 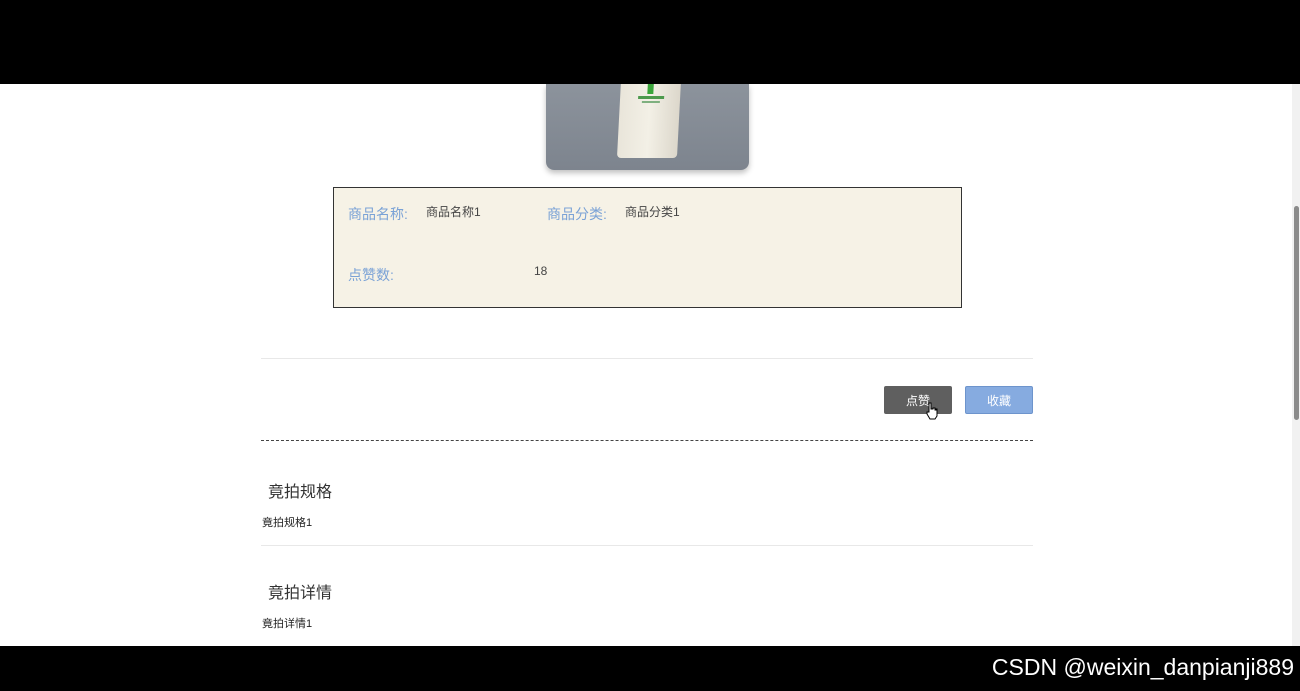 What do you see at coordinates (647, 247) in the screenshot?
I see `product-info-box: 商品名称: 商品名称1 商品分类: 商品分类1 点赞数: 18` at bounding box center [647, 247].